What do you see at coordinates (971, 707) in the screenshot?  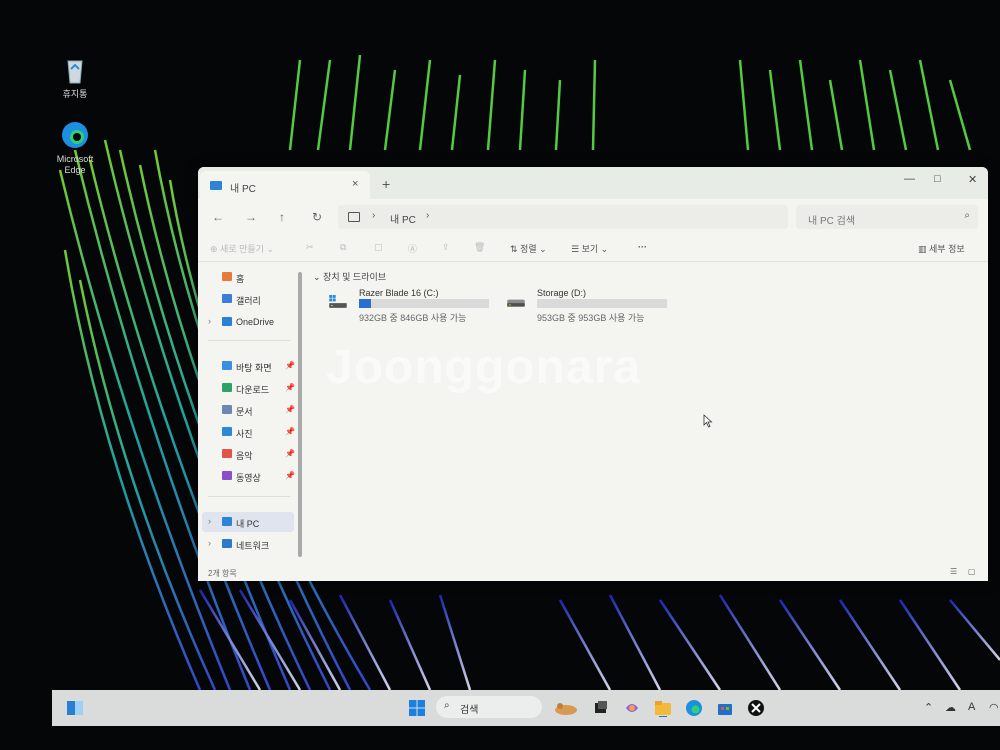 I see `input-language-indicator: A` at bounding box center [971, 707].